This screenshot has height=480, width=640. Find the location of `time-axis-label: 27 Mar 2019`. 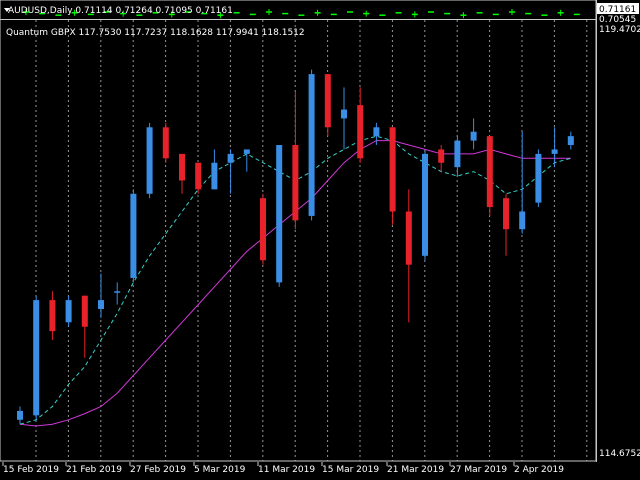

time-axis-label: 27 Mar 2019 is located at coordinates (478, 470).